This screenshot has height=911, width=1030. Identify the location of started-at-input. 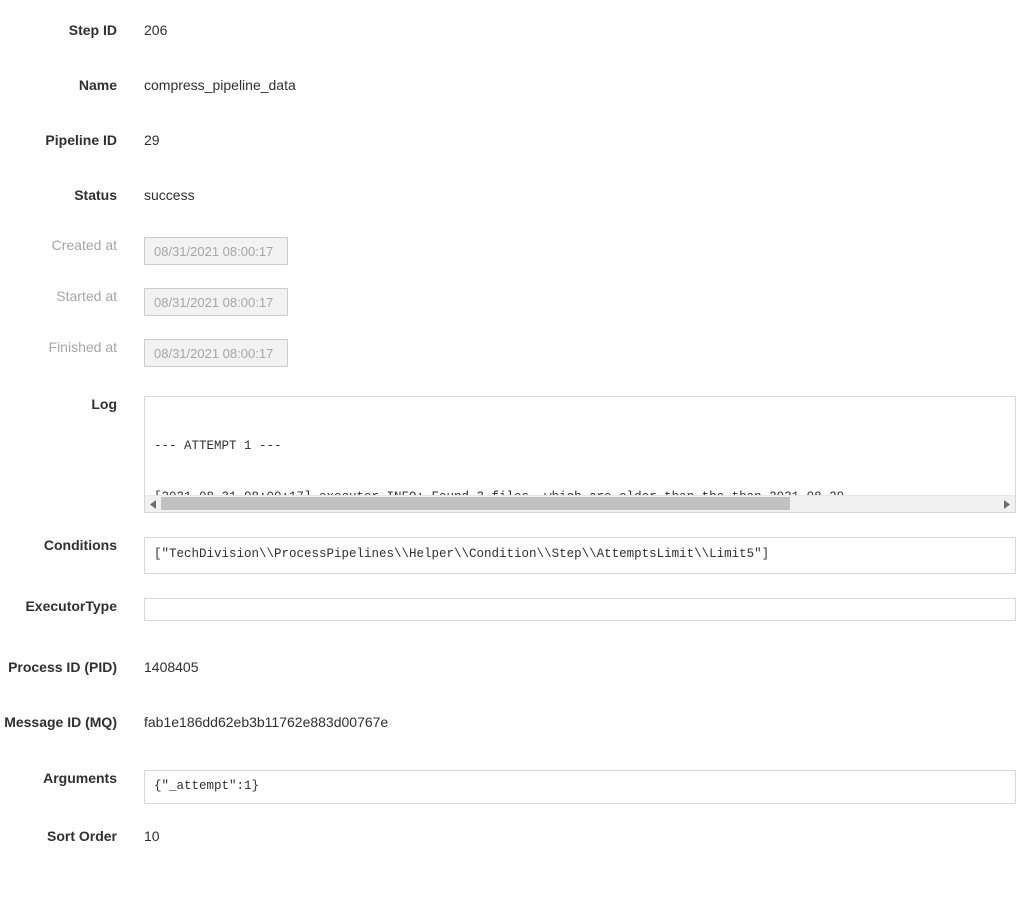
(216, 302).